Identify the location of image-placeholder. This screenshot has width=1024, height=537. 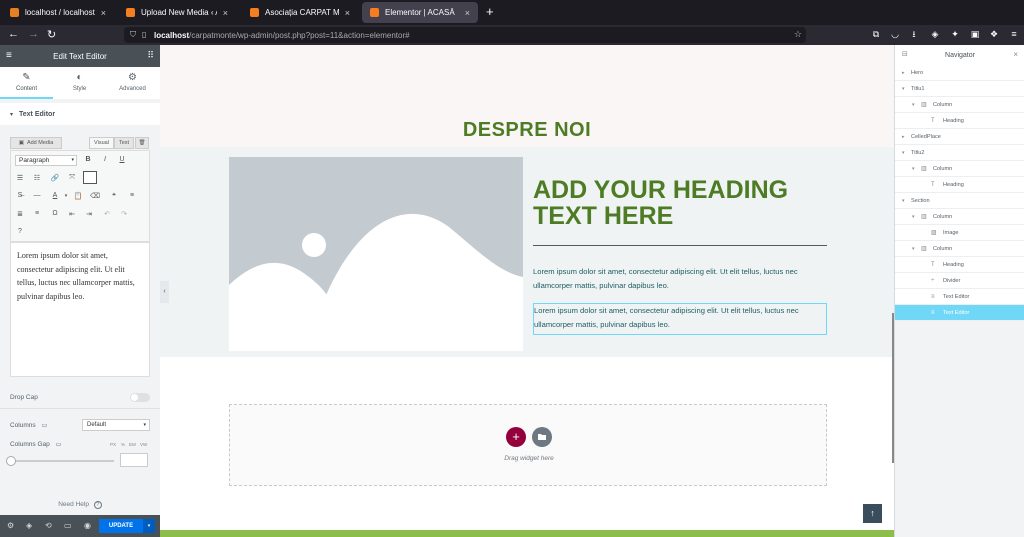
(376, 254).